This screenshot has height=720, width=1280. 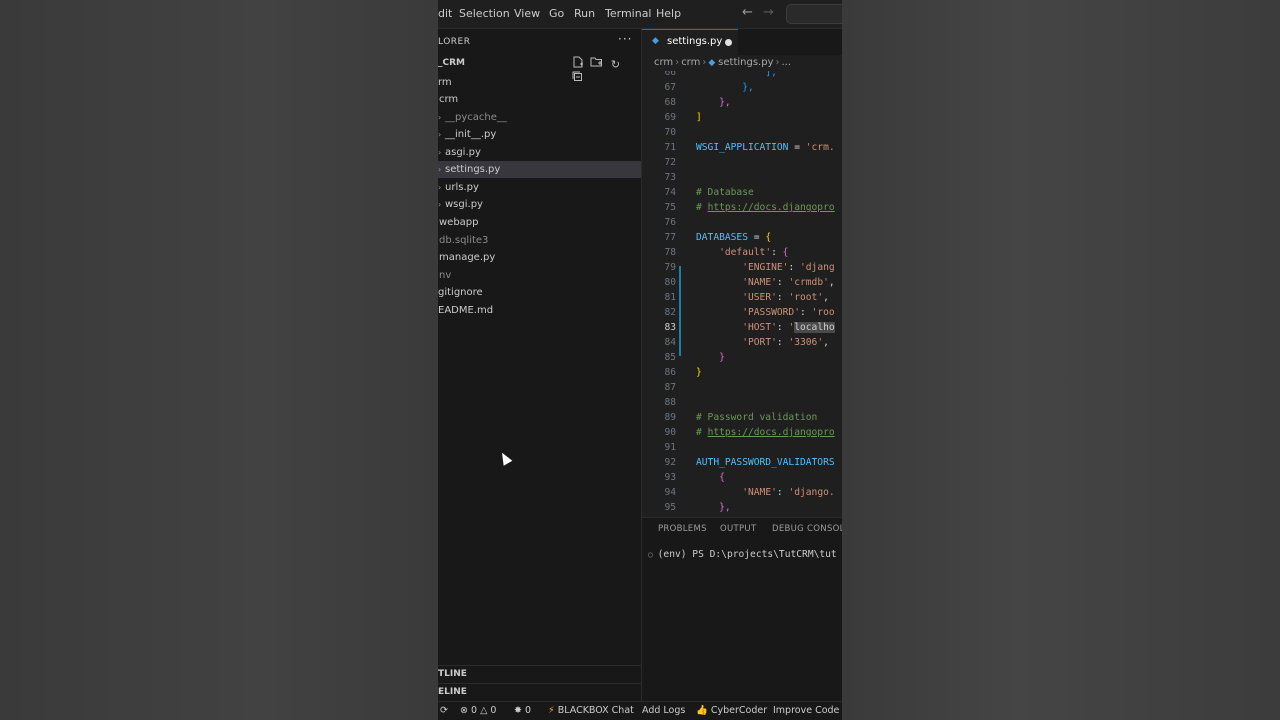 What do you see at coordinates (663, 710) in the screenshot?
I see `add-logs-button: Add Logs` at bounding box center [663, 710].